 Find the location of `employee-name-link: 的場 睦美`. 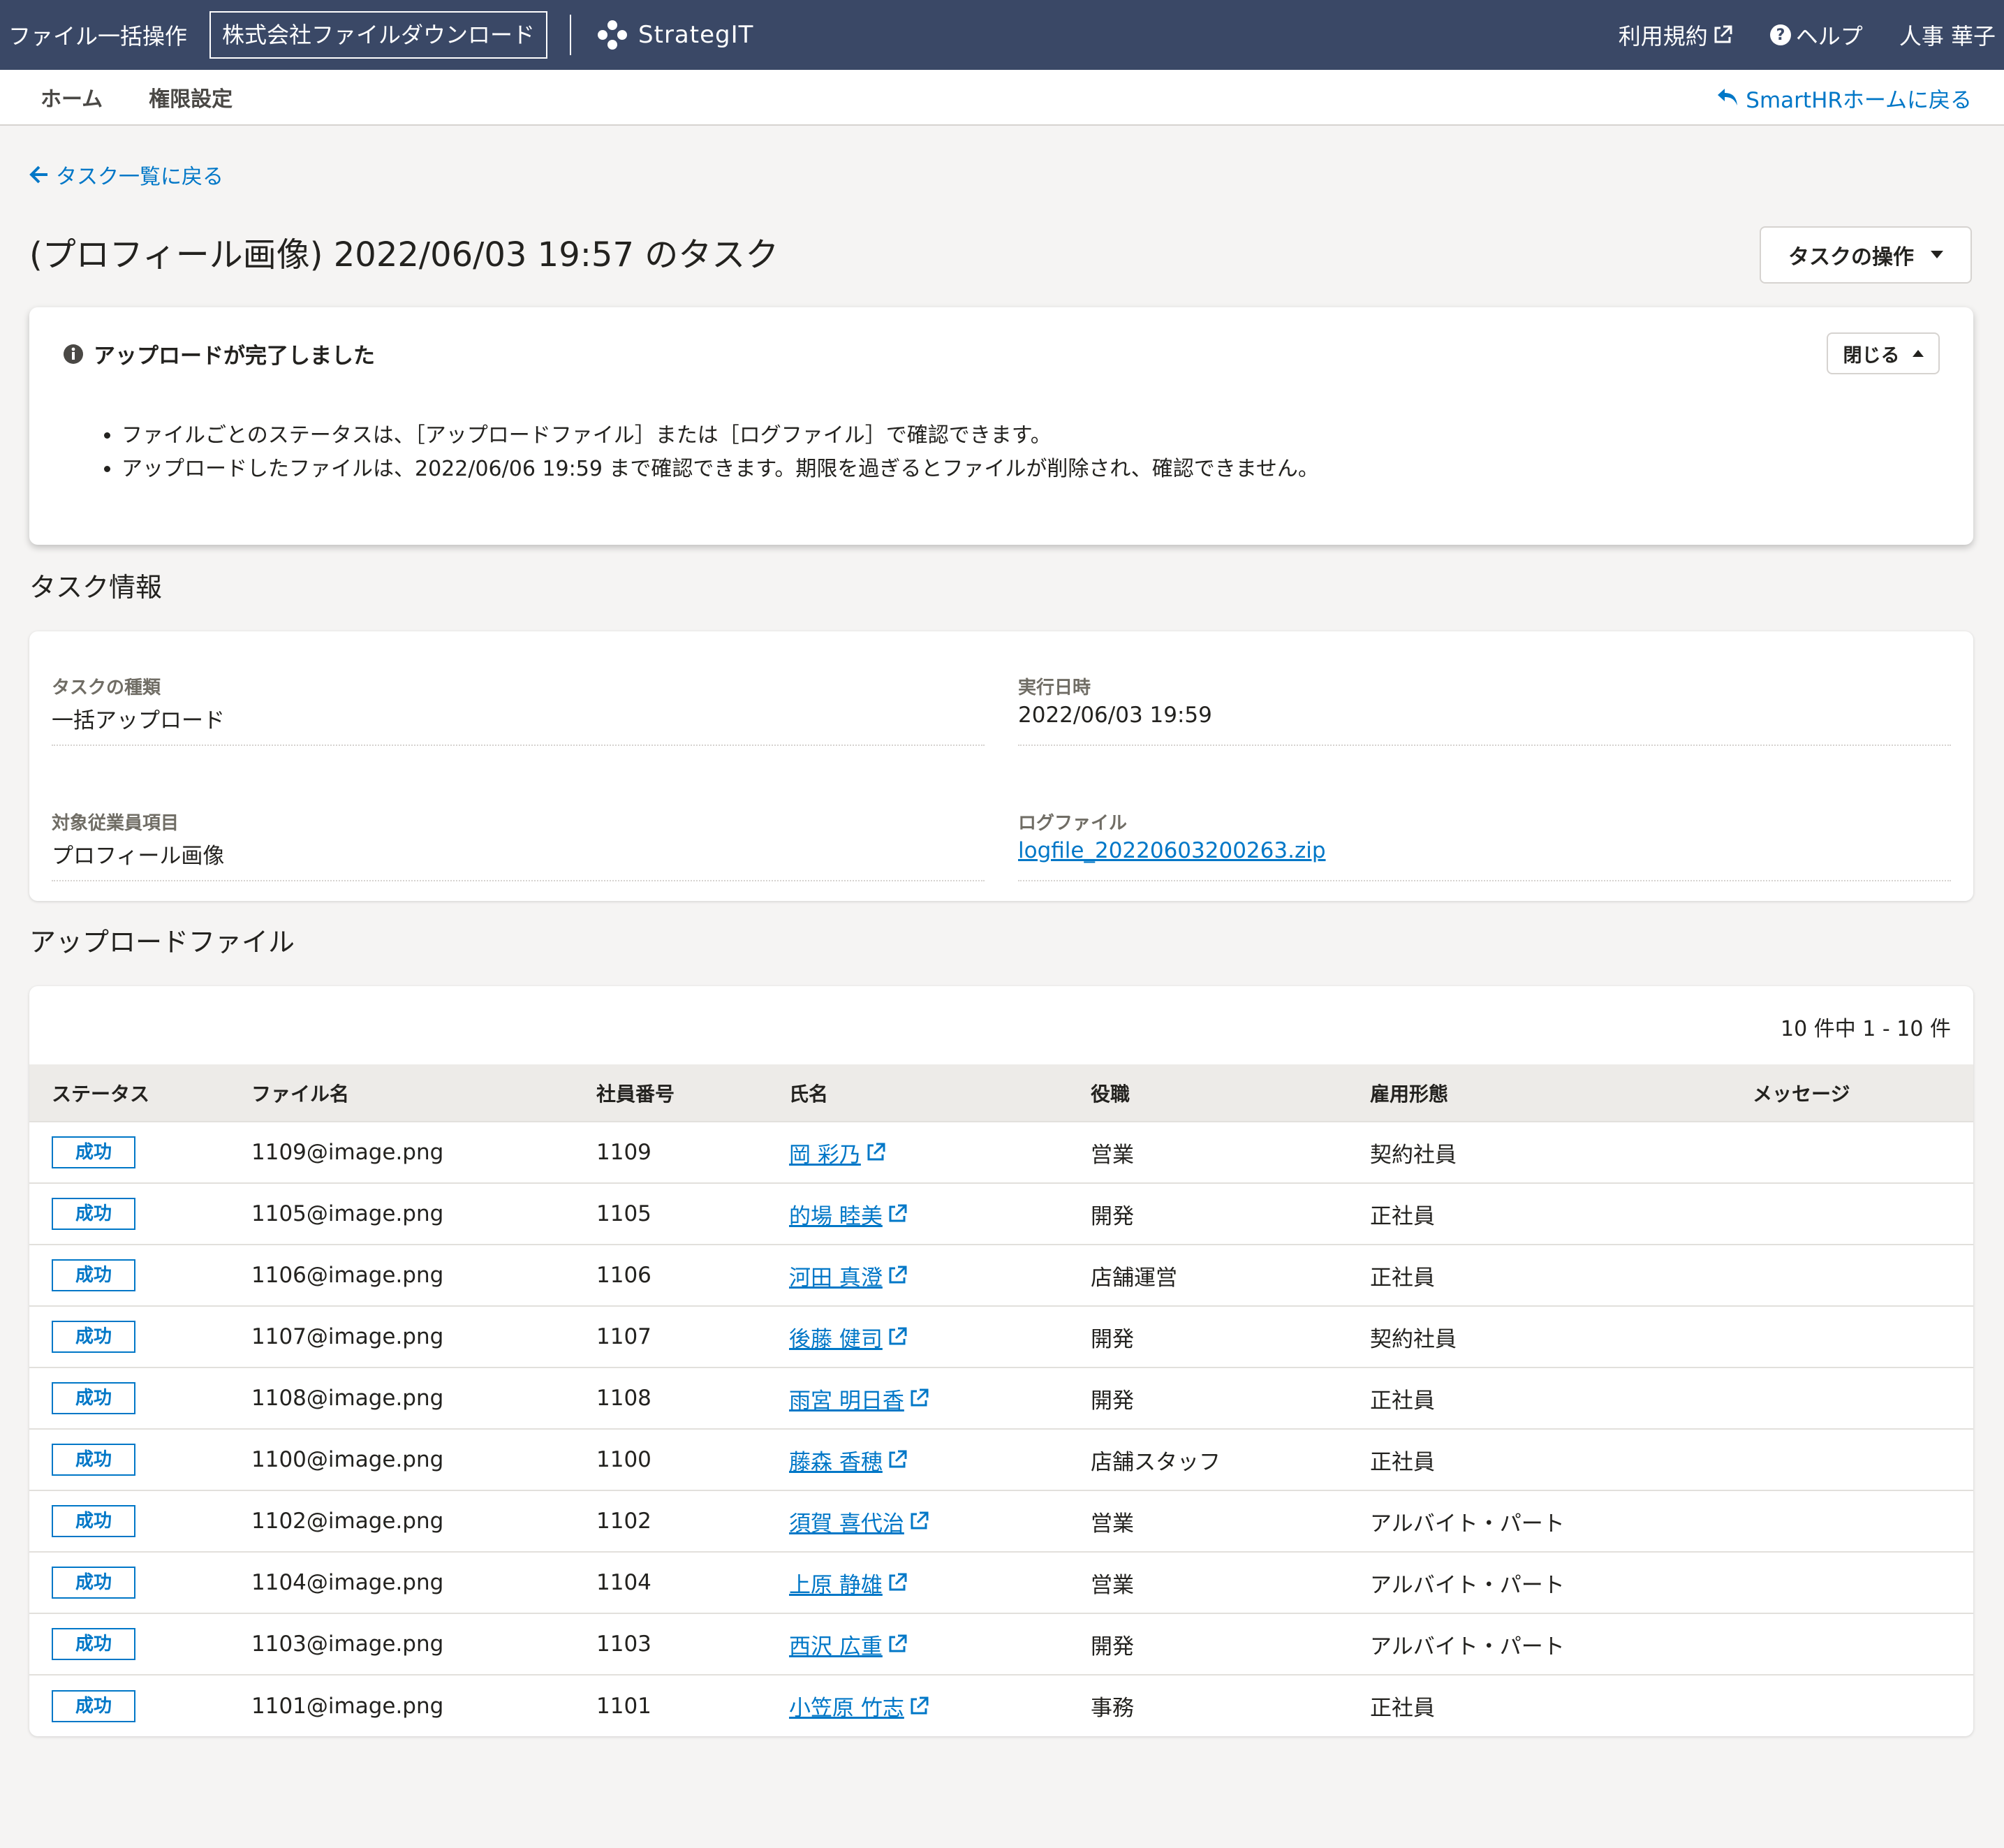

employee-name-link: 的場 睦美 is located at coordinates (848, 1214).